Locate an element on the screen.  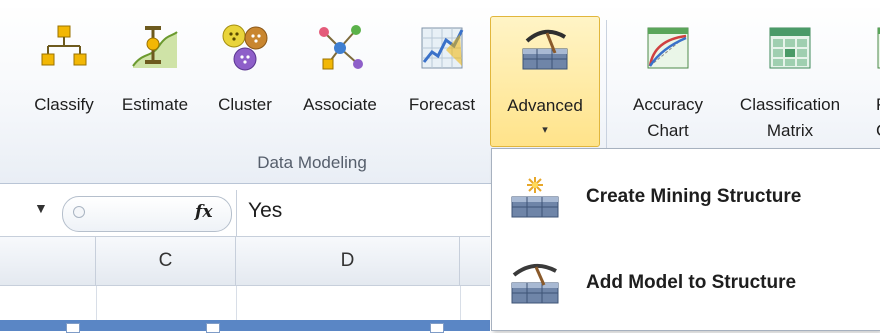
insert-function-button: fx is located at coordinates (203, 212).